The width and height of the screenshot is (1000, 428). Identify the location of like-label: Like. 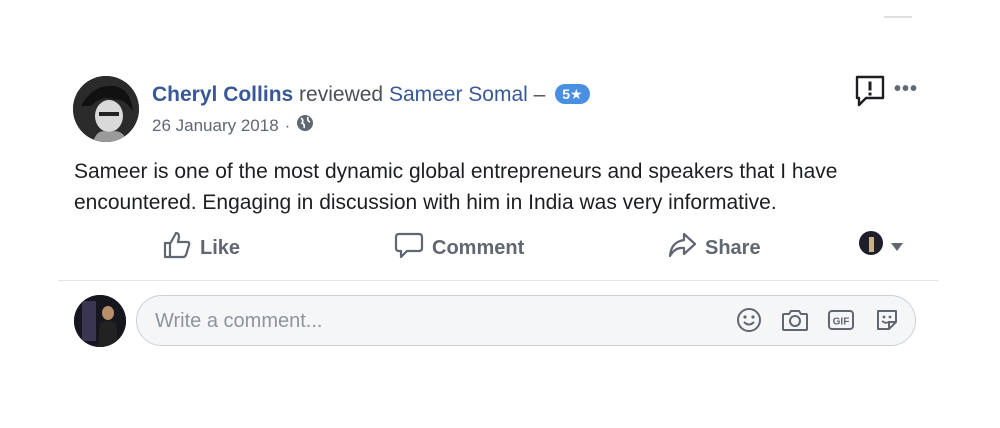
(220, 247).